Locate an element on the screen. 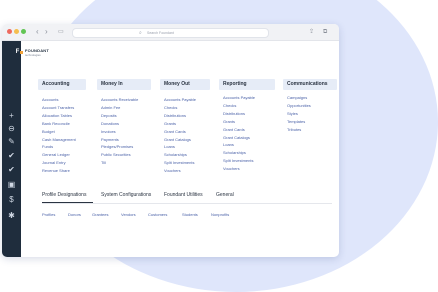 This screenshot has width=438, height=292. subtab-customers: Customers is located at coordinates (157, 214).